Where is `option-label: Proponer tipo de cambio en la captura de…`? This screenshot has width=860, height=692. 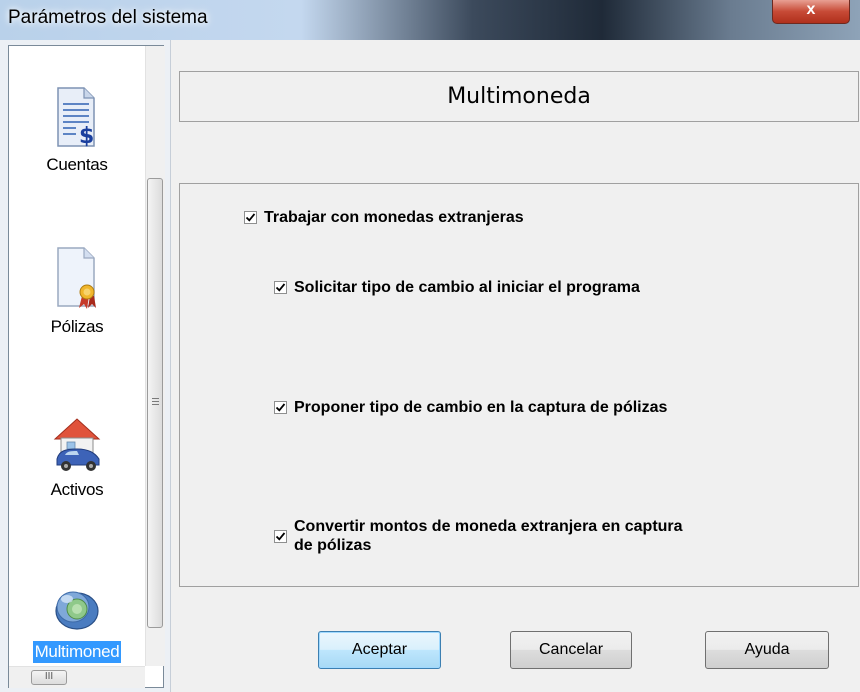 option-label: Proponer tipo de cambio en la captura de… is located at coordinates (481, 407).